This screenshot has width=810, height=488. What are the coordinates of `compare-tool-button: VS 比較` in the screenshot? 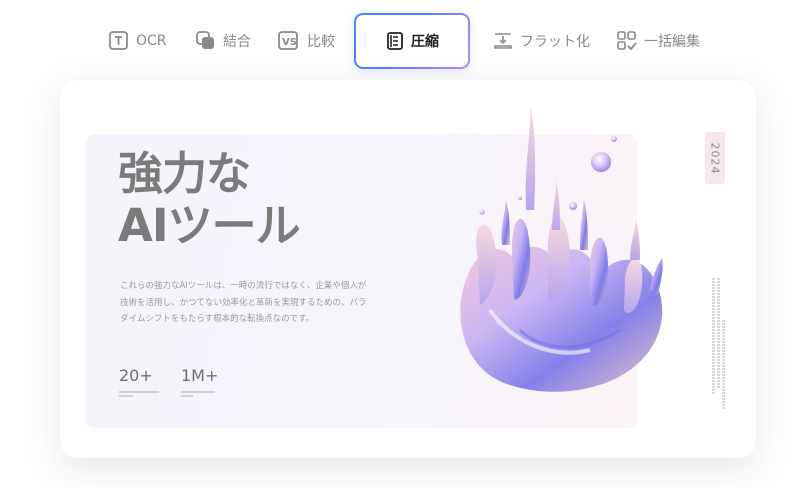 It's located at (306, 41).